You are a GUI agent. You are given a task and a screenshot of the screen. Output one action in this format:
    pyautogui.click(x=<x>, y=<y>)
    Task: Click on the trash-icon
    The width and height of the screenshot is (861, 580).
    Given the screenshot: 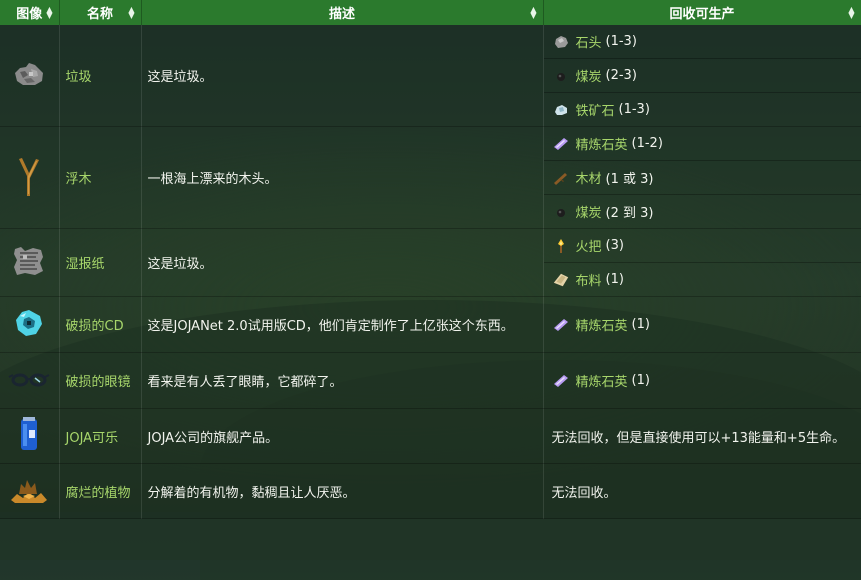 What is the action you would take?
    pyautogui.click(x=29, y=74)
    